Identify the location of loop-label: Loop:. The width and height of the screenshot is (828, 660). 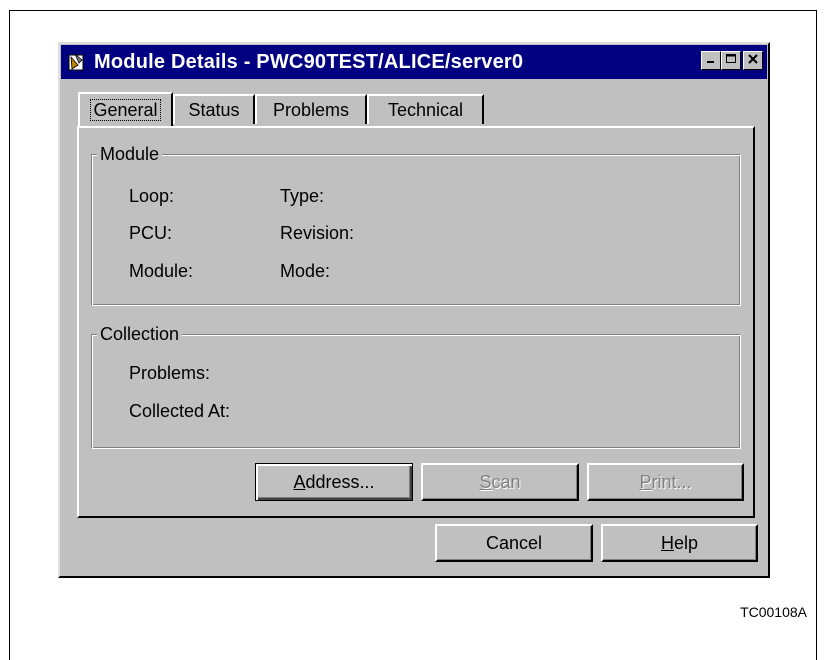
(152, 196).